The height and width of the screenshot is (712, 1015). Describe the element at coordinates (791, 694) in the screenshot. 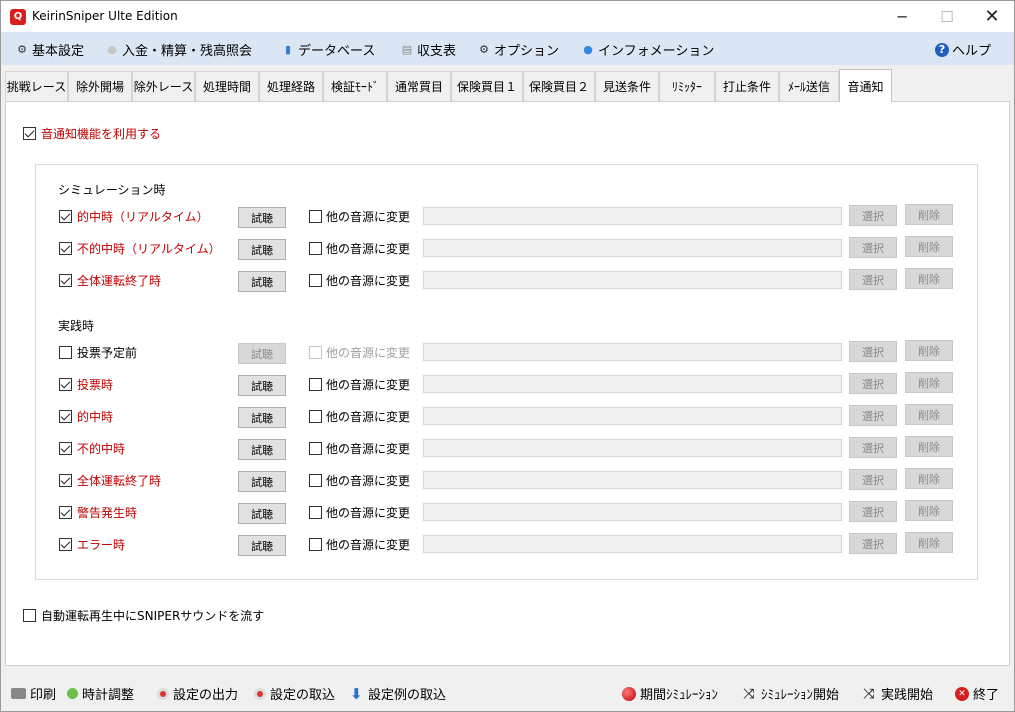

I see `simulation-start-button: ⤨ ｼﾐｭﾚｰｼｮﾝ開始` at that location.